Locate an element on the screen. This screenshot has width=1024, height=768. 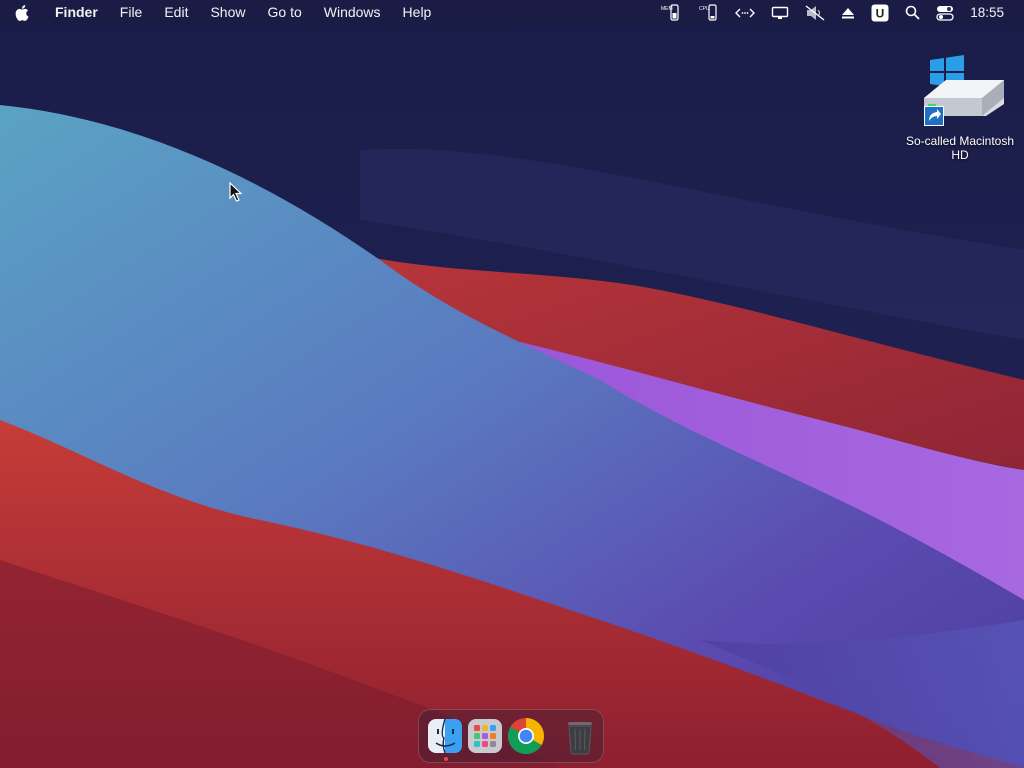
dock is located at coordinates (511, 736).